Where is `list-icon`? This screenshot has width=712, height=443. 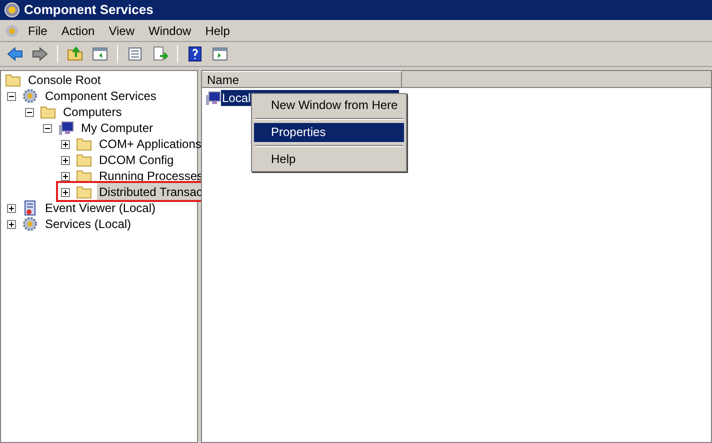 list-icon is located at coordinates (135, 54).